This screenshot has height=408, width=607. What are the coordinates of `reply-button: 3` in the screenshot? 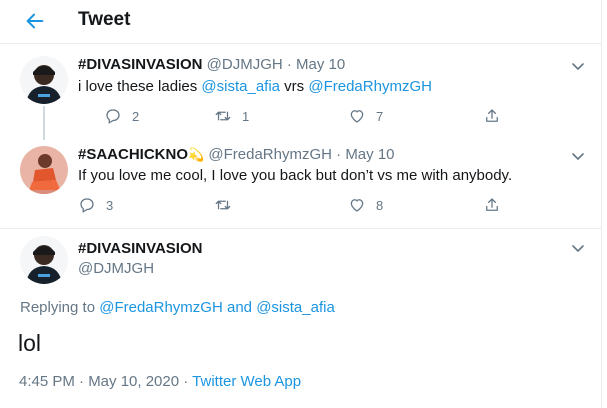 It's located at (95, 205).